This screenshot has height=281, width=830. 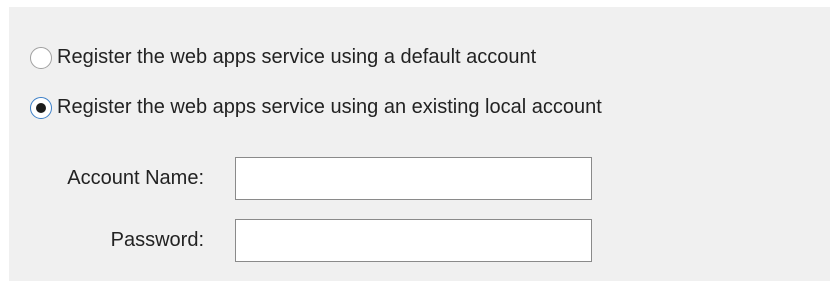 I want to click on default-account-radio, so click(x=41, y=57).